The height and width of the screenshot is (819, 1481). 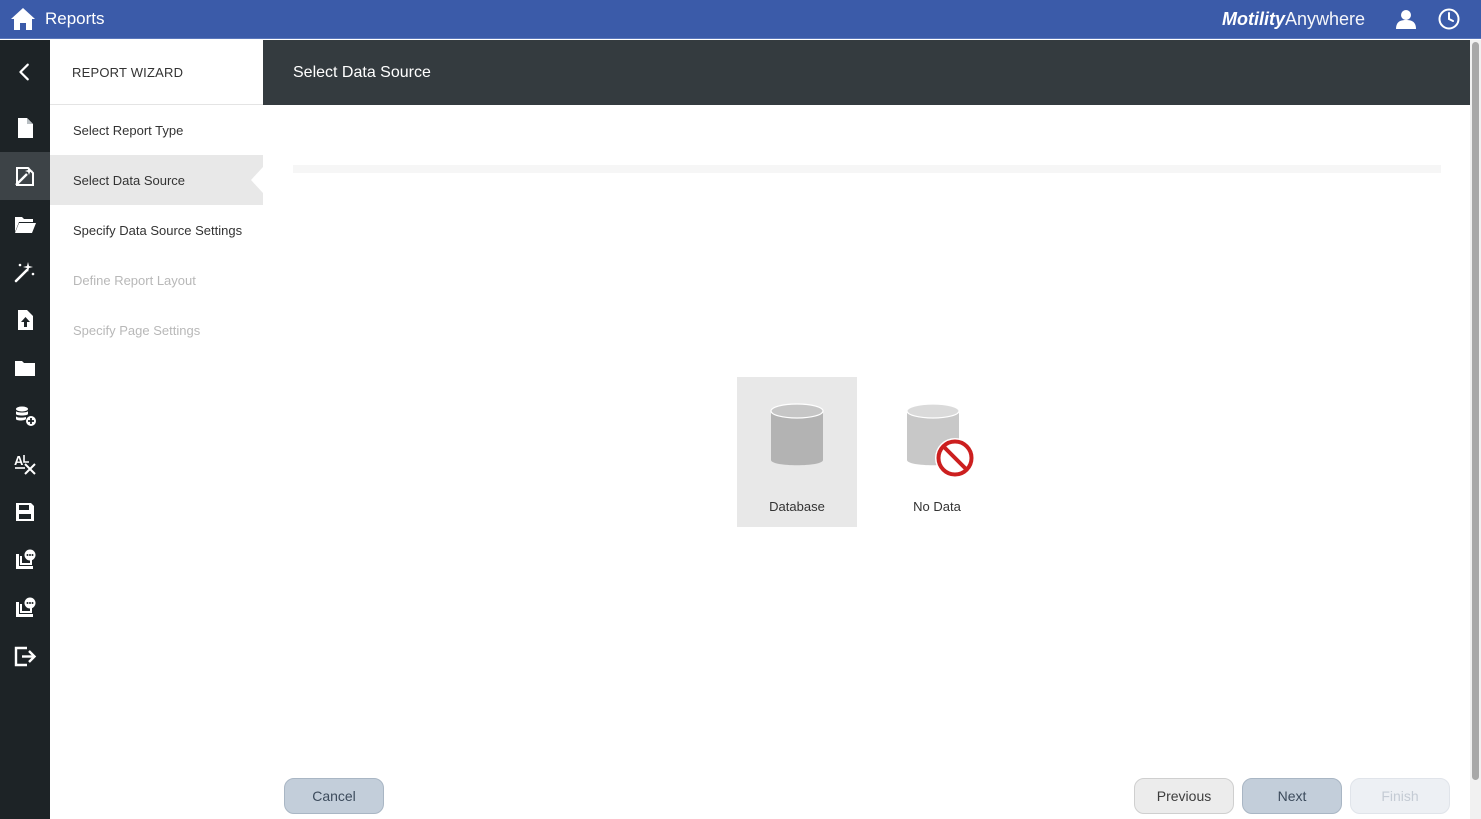 What do you see at coordinates (1400, 796) in the screenshot?
I see `finish-button: Finish` at bounding box center [1400, 796].